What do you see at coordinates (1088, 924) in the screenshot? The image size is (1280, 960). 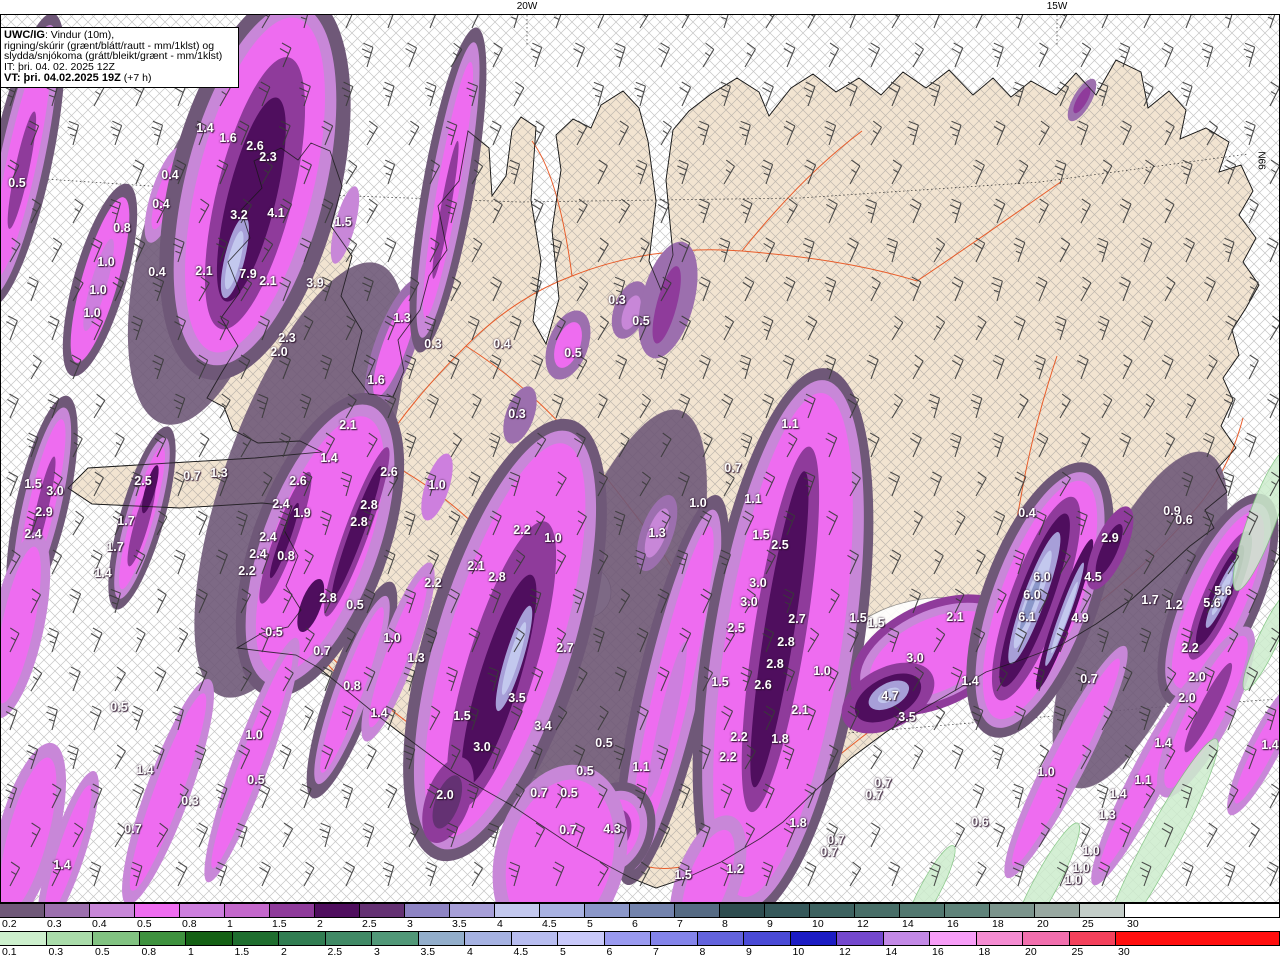 I see `scale-tick-label: 25` at bounding box center [1088, 924].